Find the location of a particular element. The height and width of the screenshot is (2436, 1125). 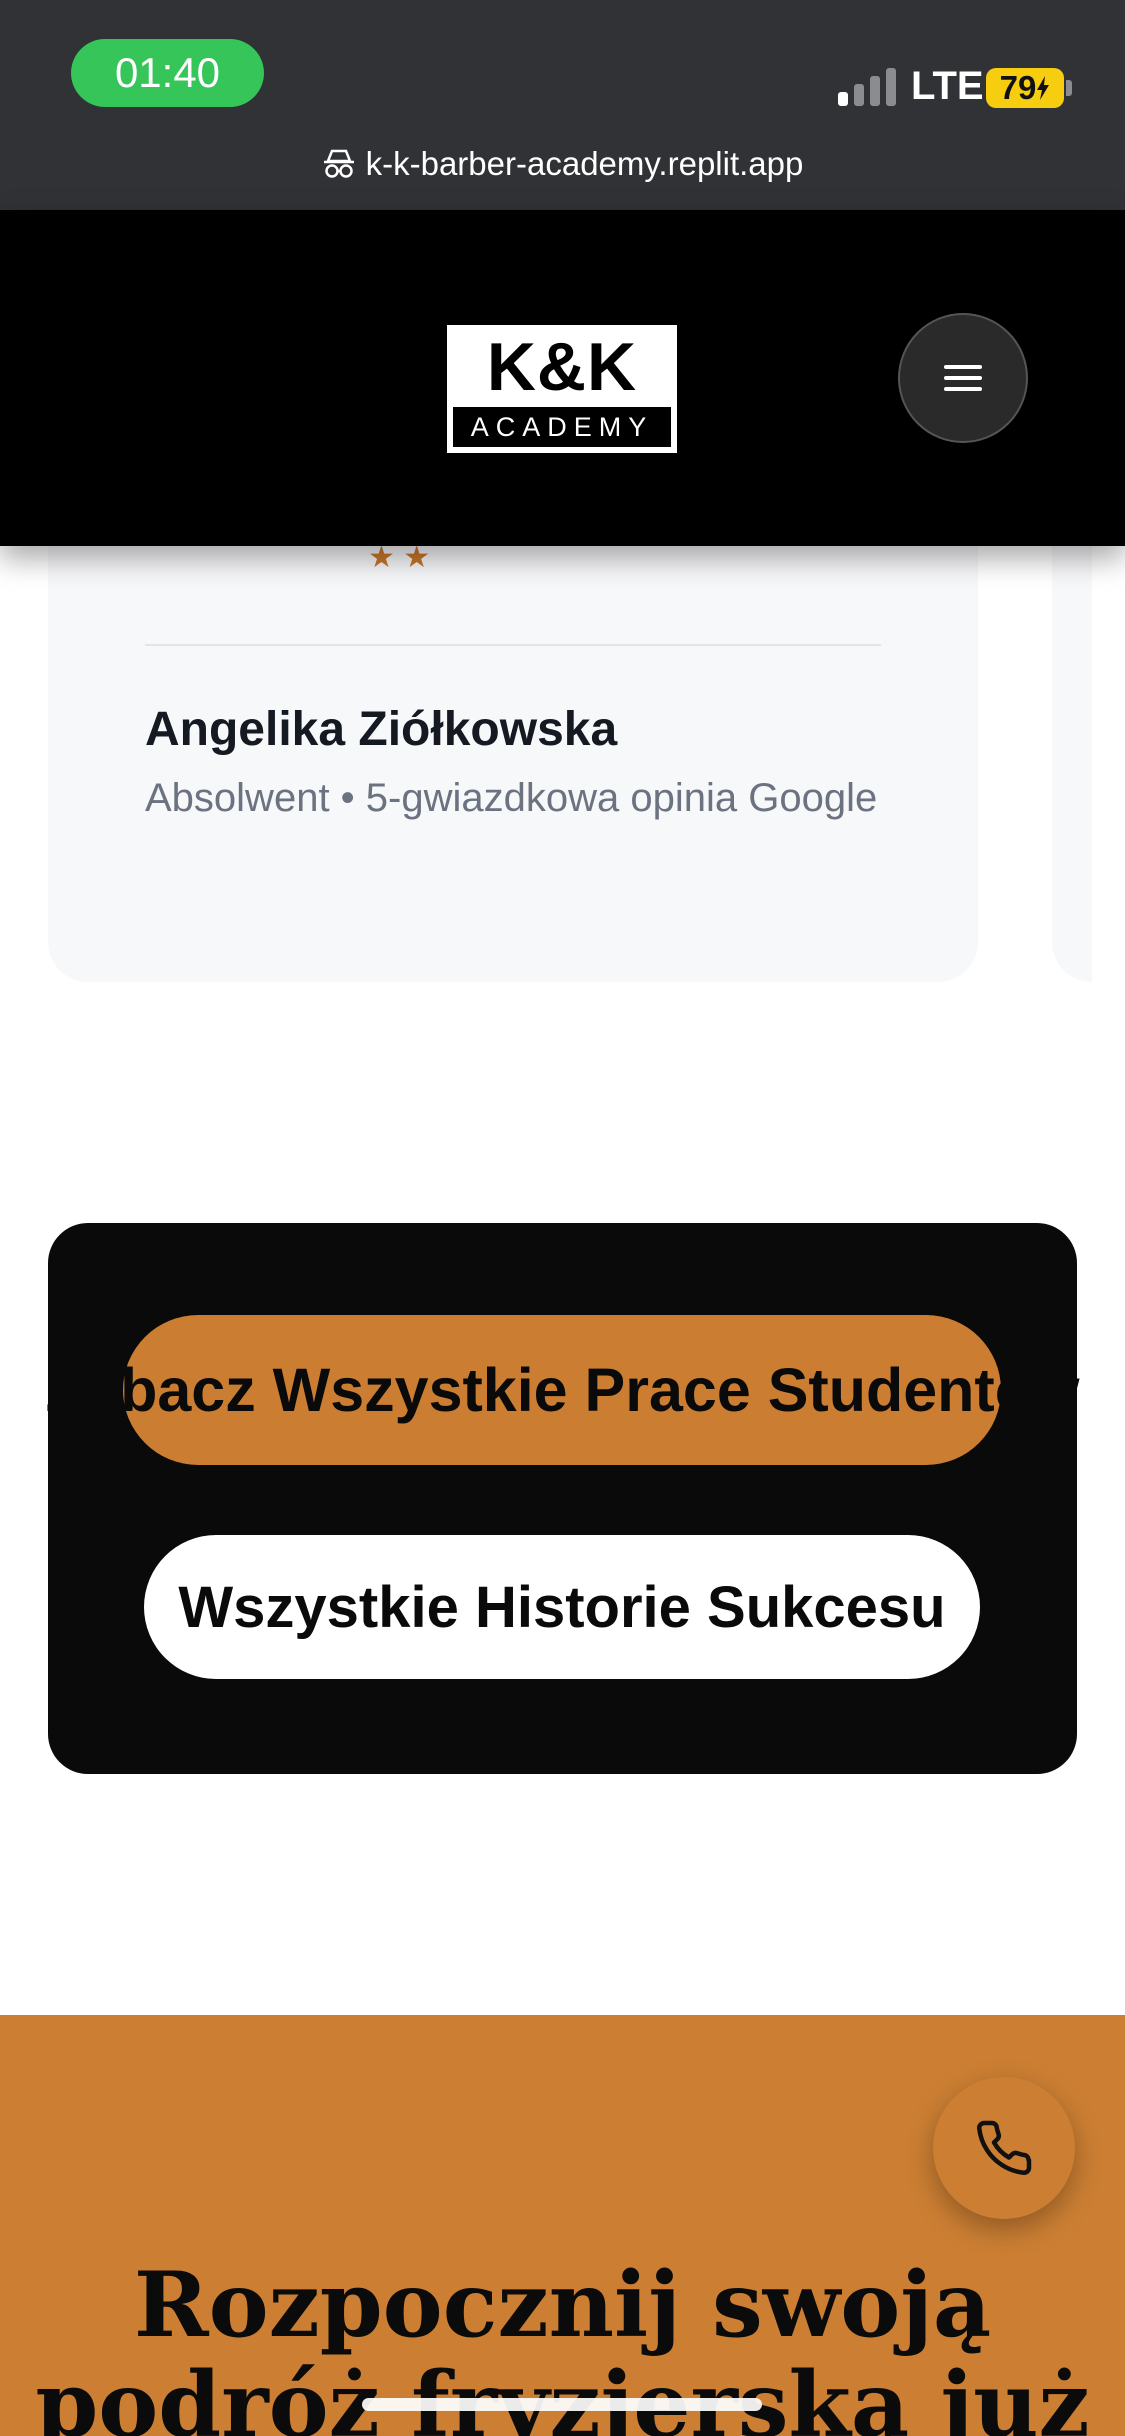

logo-top-text: K&K is located at coordinates (562, 367).